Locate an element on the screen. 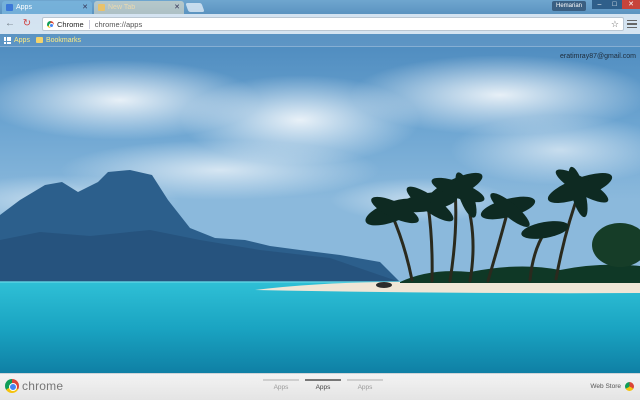 The height and width of the screenshot is (400, 640). app-launcher-footer: chrome Apps Apps Apps Web Store is located at coordinates (320, 386).